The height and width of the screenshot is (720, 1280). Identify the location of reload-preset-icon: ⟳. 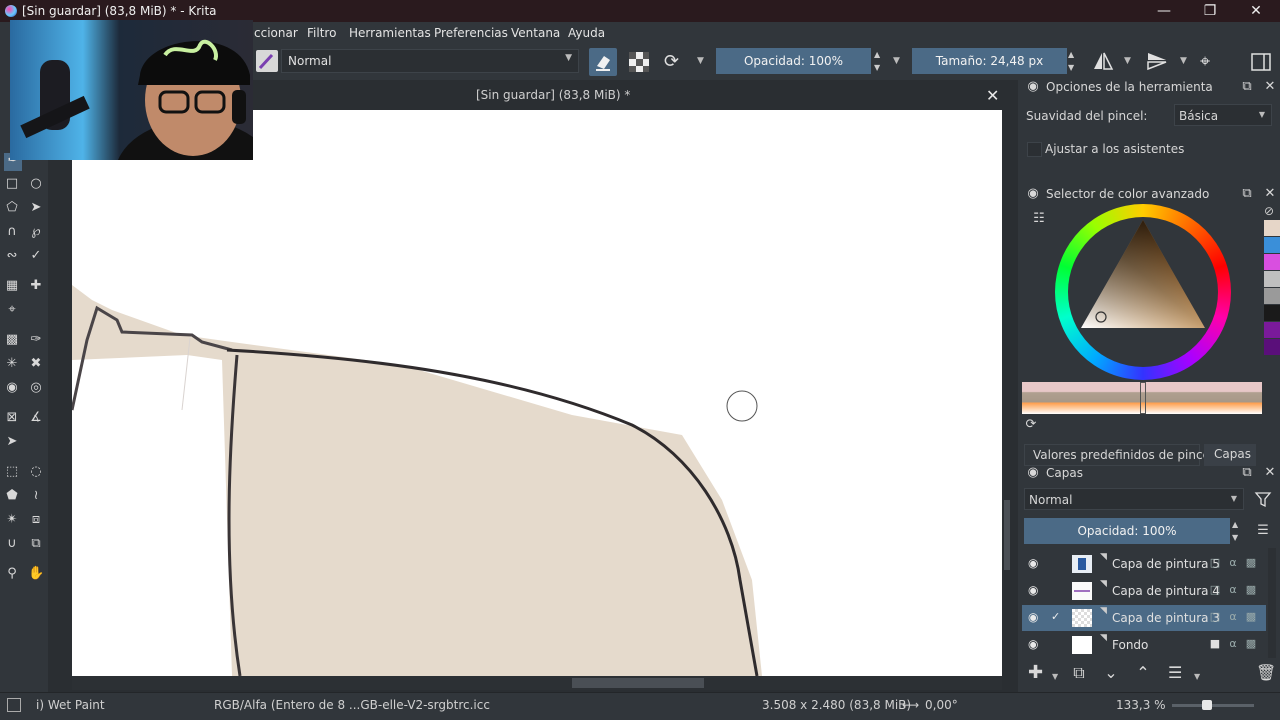
(675, 62).